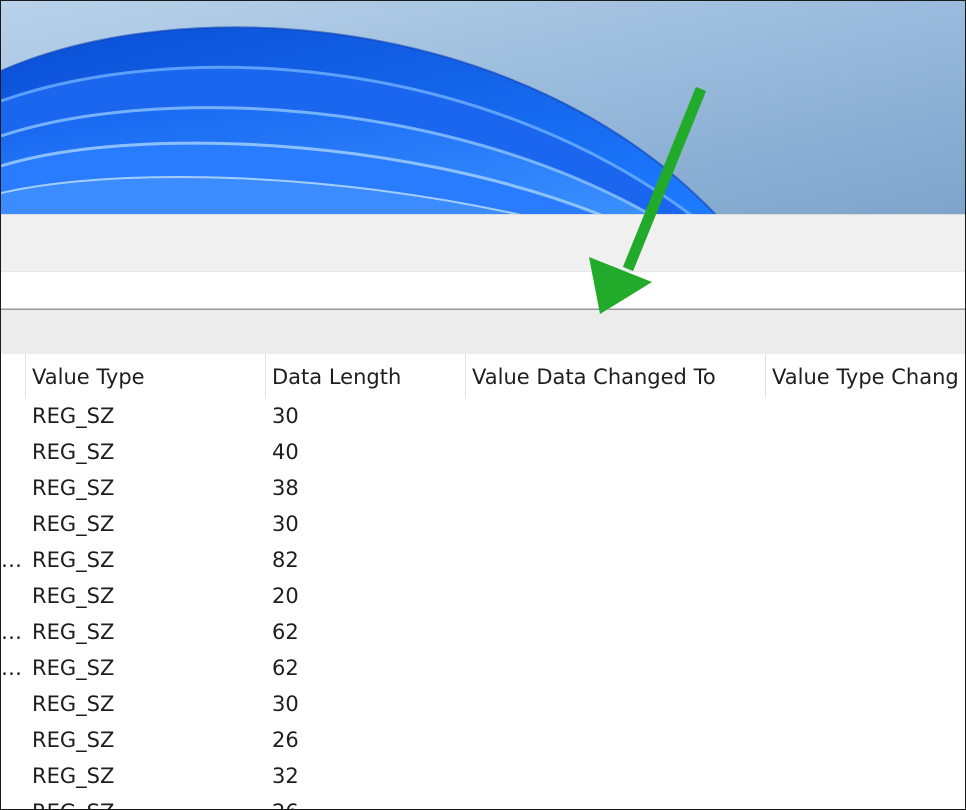 This screenshot has width=966, height=810. I want to click on data-length-cell: 20, so click(285, 596).